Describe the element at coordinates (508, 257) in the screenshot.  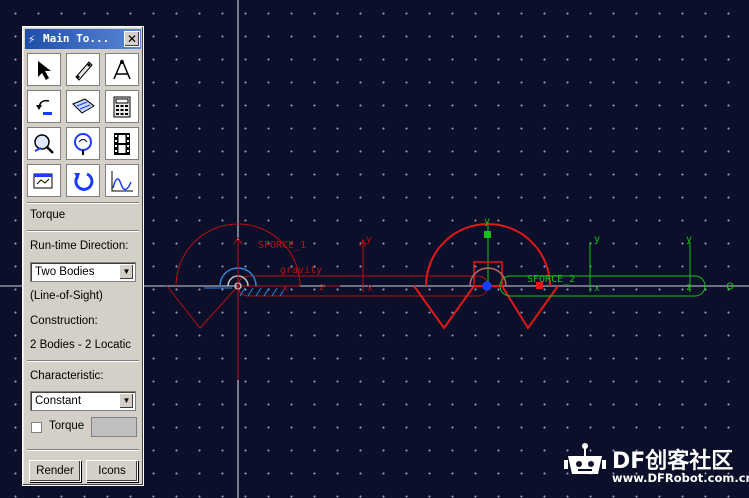
I see `marker-triads` at that location.